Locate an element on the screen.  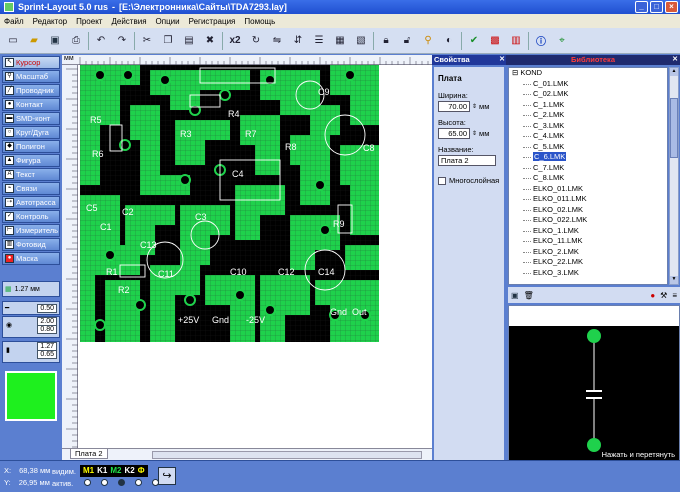
library-item: ELKO_3.LMK is located at coordinates (588, 273).